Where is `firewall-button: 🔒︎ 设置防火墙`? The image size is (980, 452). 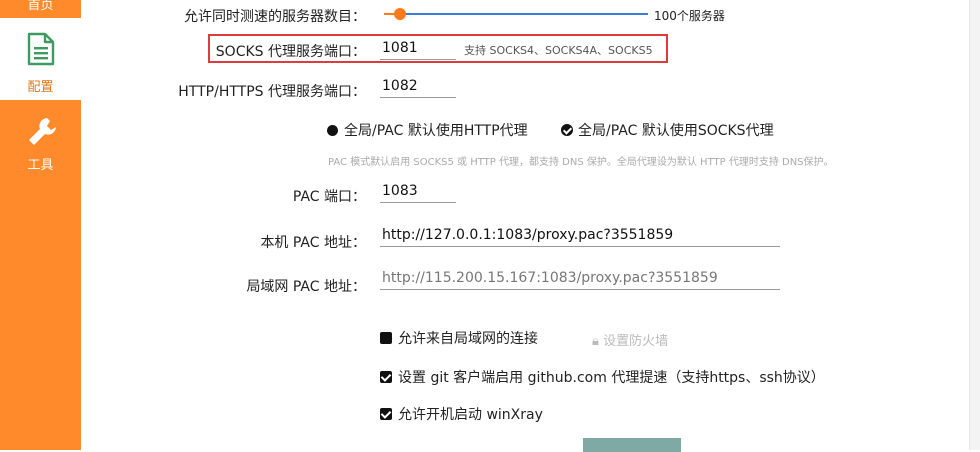 firewall-button: 🔒︎ 设置防火墙 is located at coordinates (630, 339).